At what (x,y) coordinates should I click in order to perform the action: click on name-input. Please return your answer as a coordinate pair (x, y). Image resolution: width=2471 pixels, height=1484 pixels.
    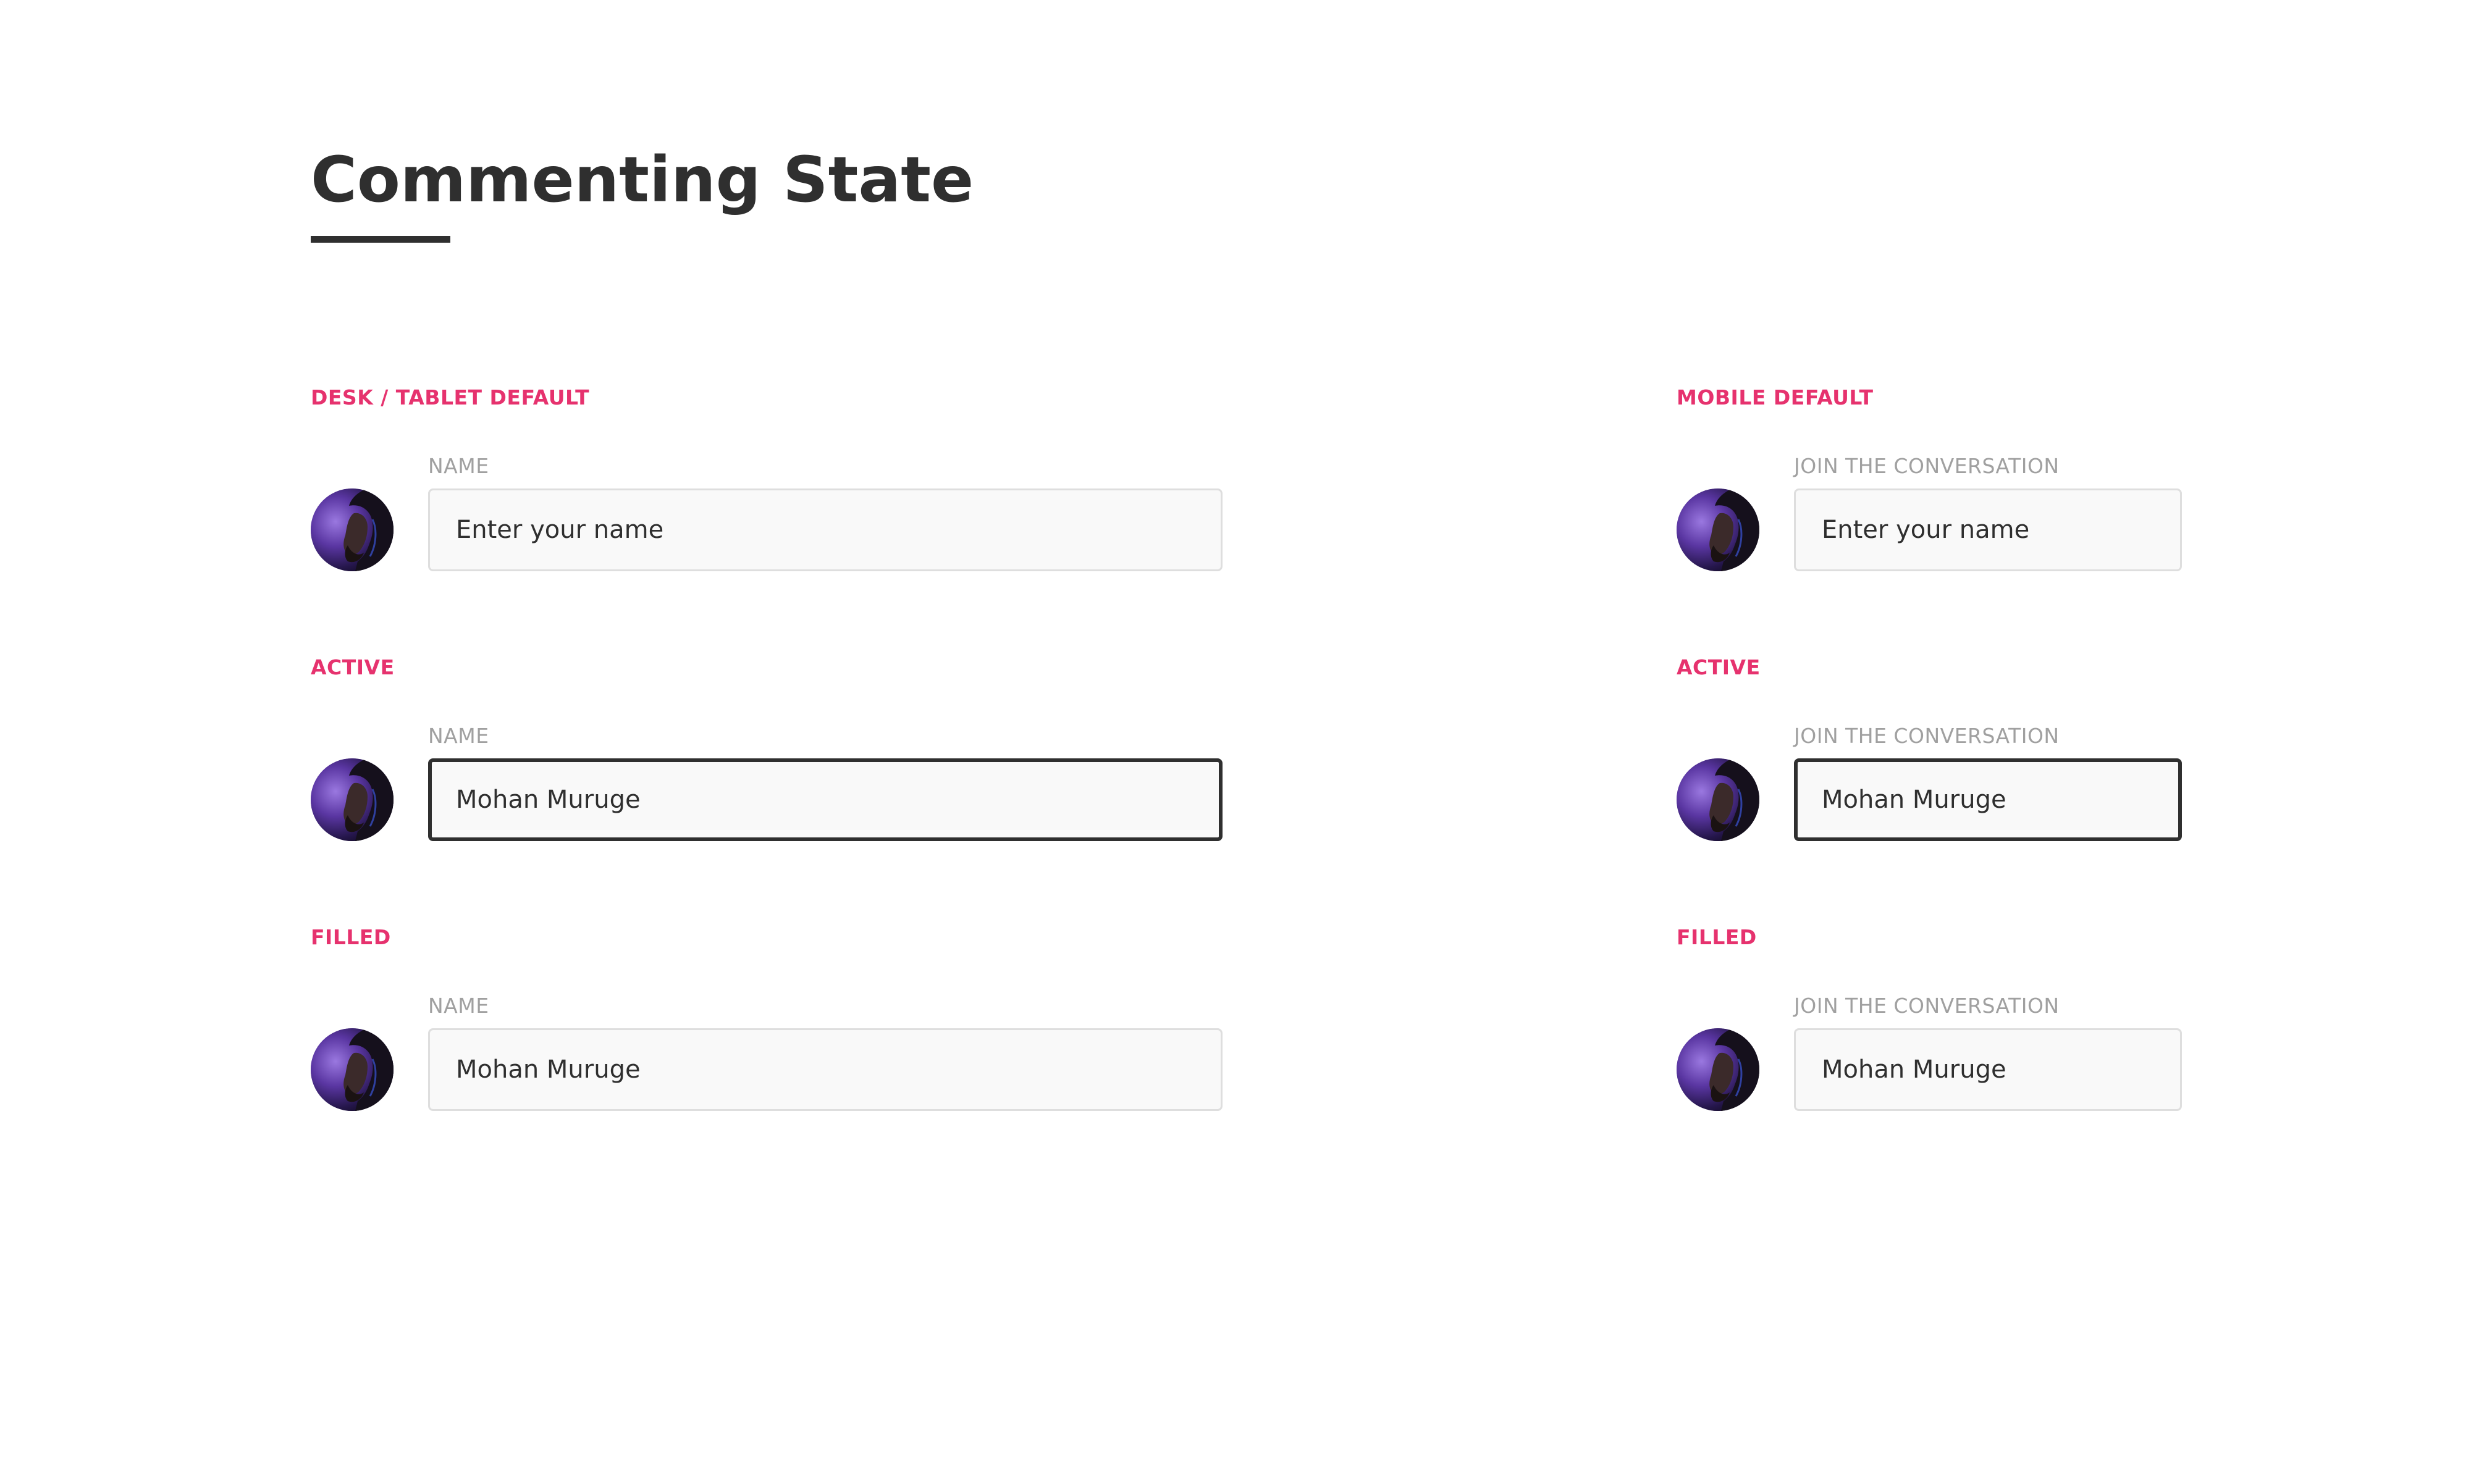
    Looking at the image, I should click on (825, 529).